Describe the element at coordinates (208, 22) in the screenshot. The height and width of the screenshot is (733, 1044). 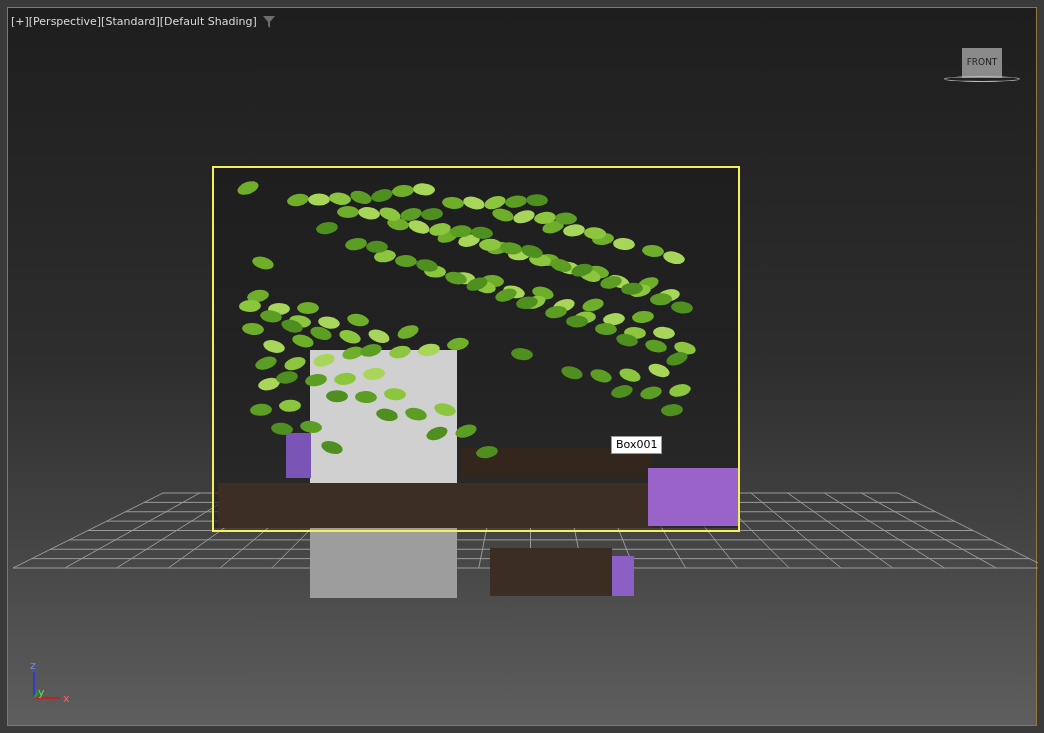
I see `viewport-label-menu: [Default Shading]` at that location.